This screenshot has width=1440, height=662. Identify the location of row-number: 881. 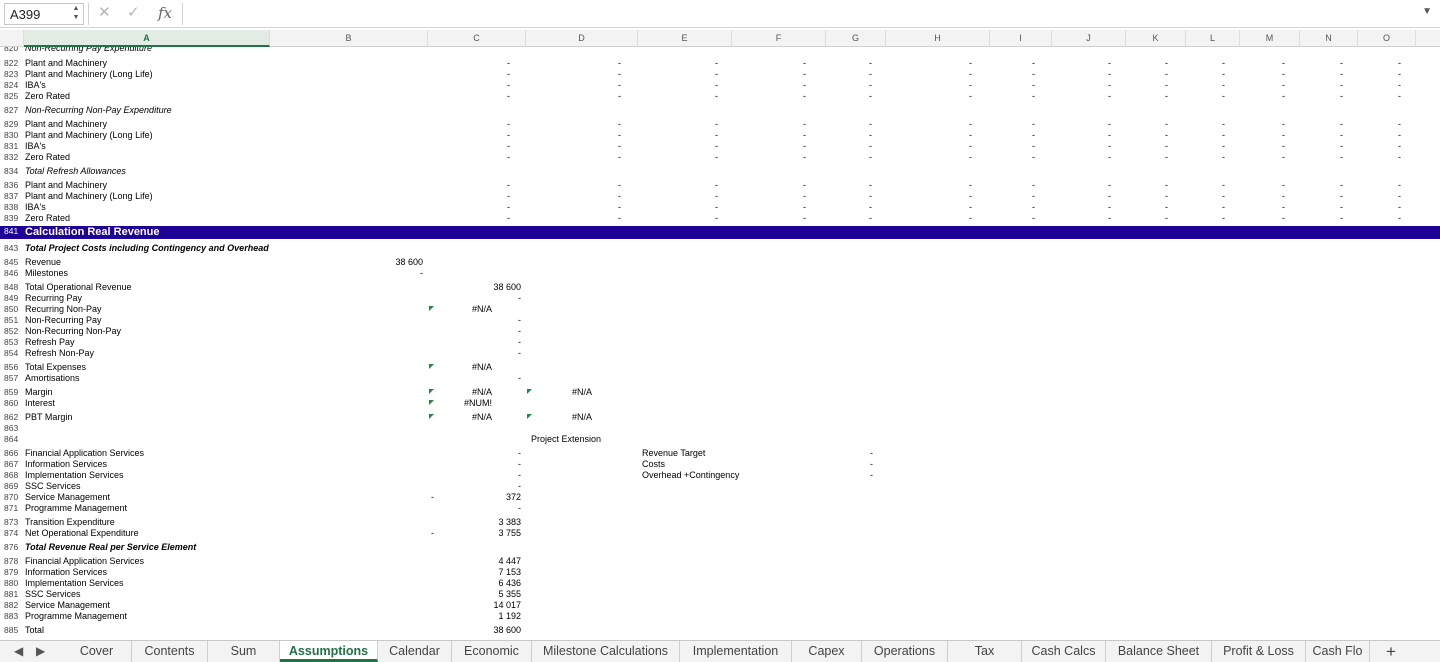
(14, 594).